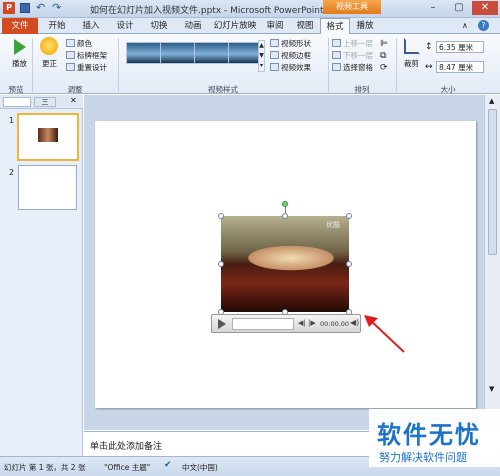  I want to click on redo-icon: ↷, so click(56, 7).